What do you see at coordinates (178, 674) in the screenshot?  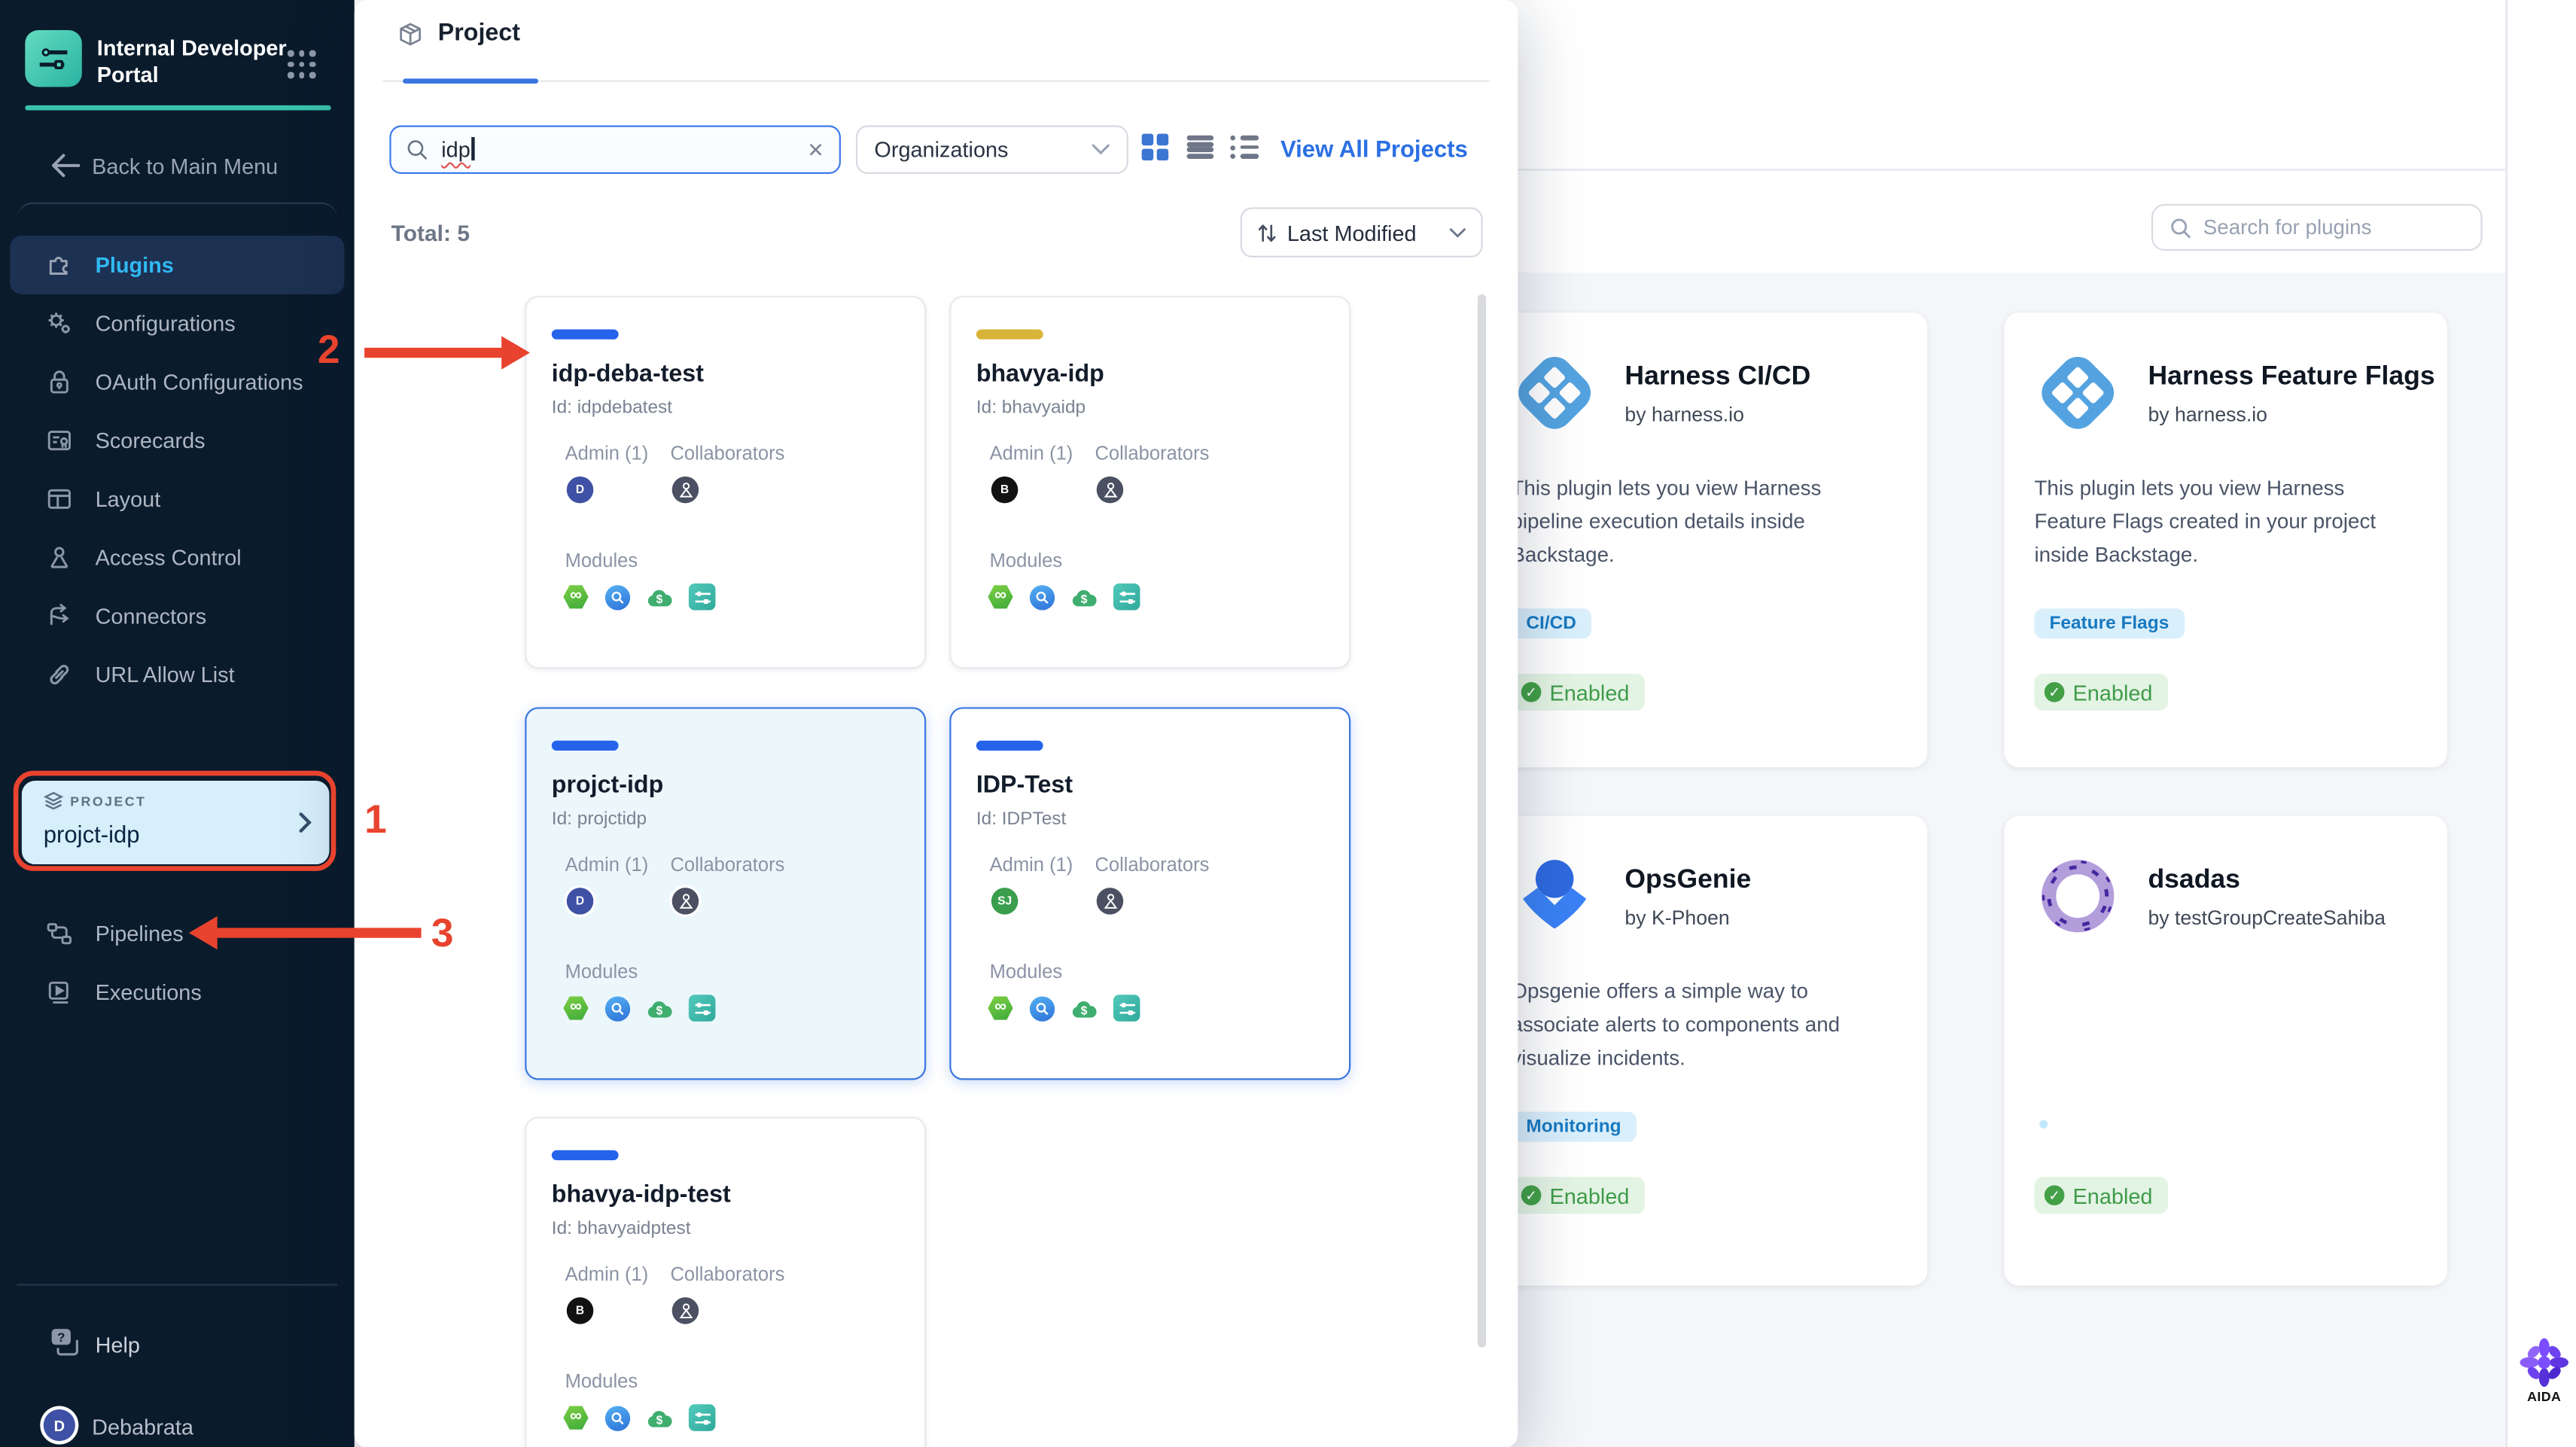 I see `sidebar-item-url-allow-list: URL Allow List` at bounding box center [178, 674].